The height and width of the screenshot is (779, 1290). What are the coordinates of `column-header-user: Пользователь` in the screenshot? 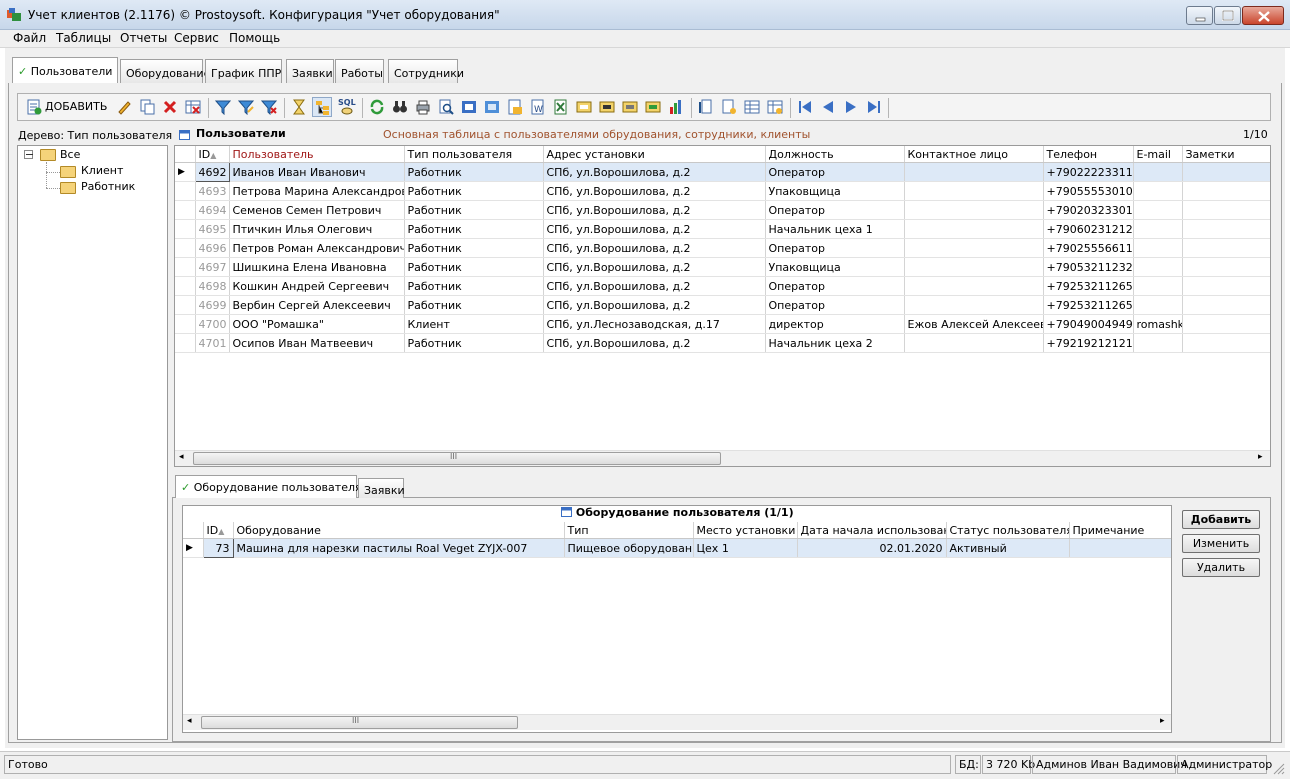 It's located at (317, 154).